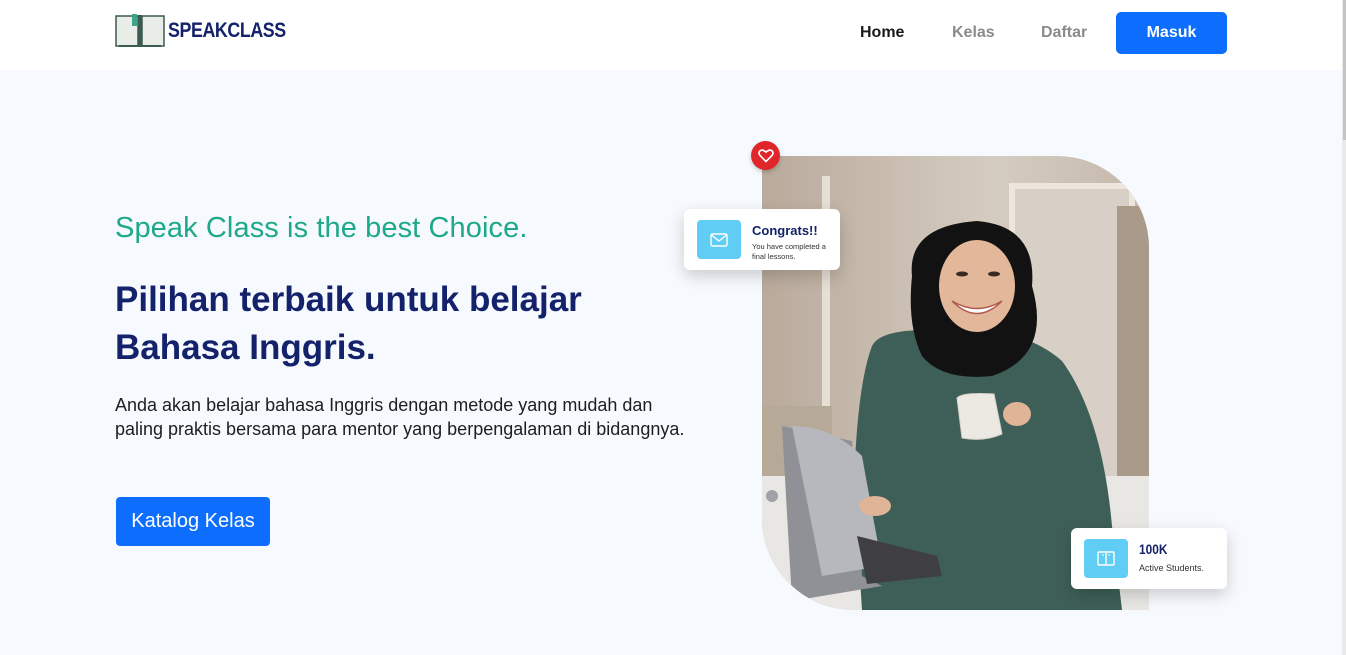 The height and width of the screenshot is (655, 1346). I want to click on mail-icon, so click(719, 239).